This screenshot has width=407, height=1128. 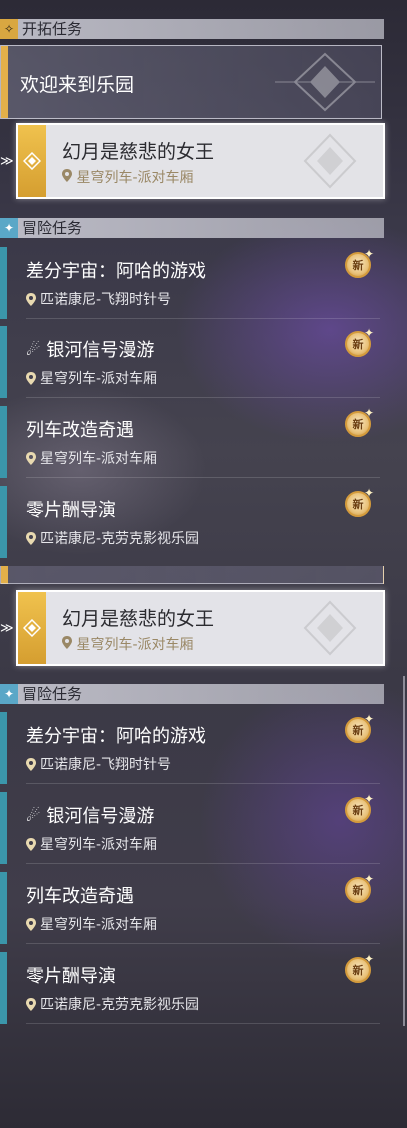 I want to click on scrollbar, so click(x=404, y=851).